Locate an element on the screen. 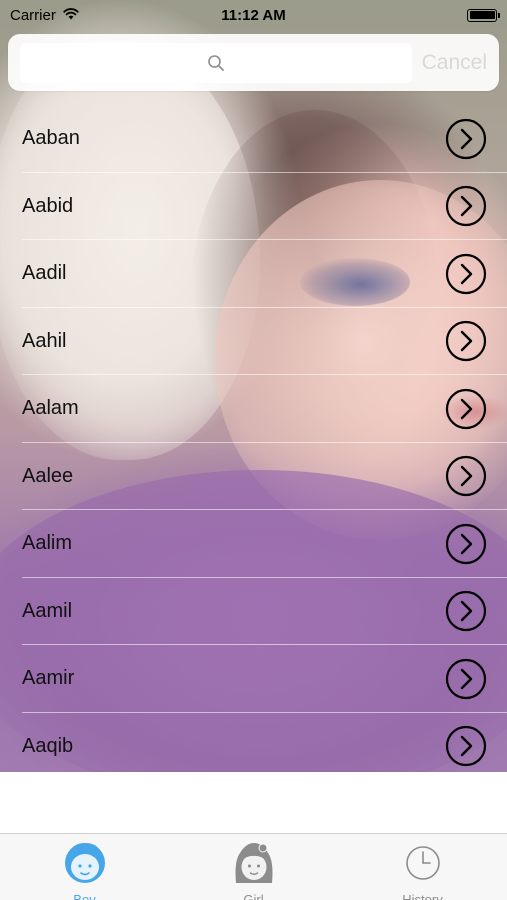 This screenshot has width=507, height=900. search-input is located at coordinates (216, 62).